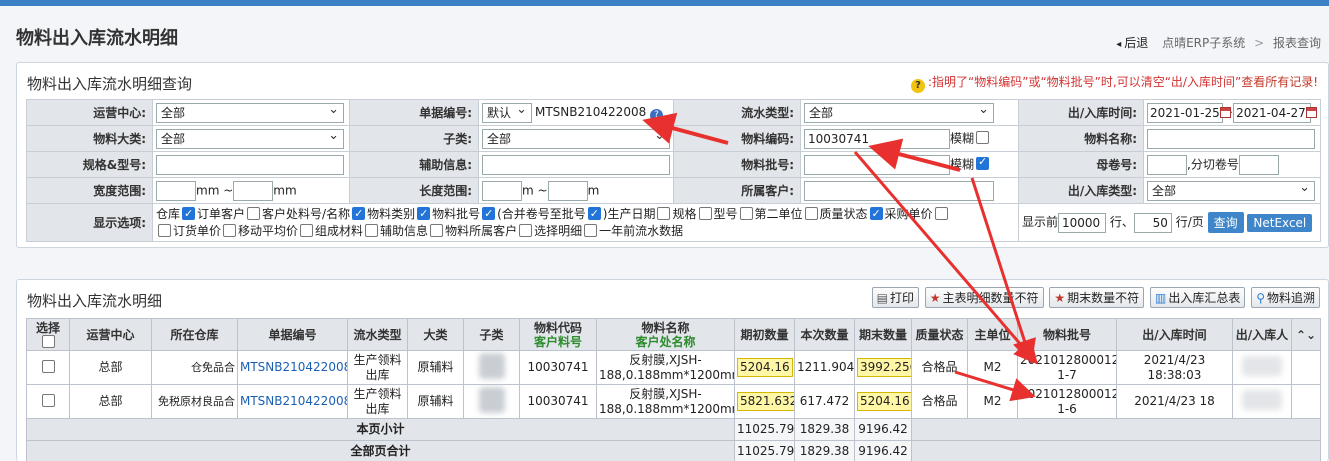 The height and width of the screenshot is (461, 1329). I want to click on display-option: (合并卷号至批号, so click(550, 213).